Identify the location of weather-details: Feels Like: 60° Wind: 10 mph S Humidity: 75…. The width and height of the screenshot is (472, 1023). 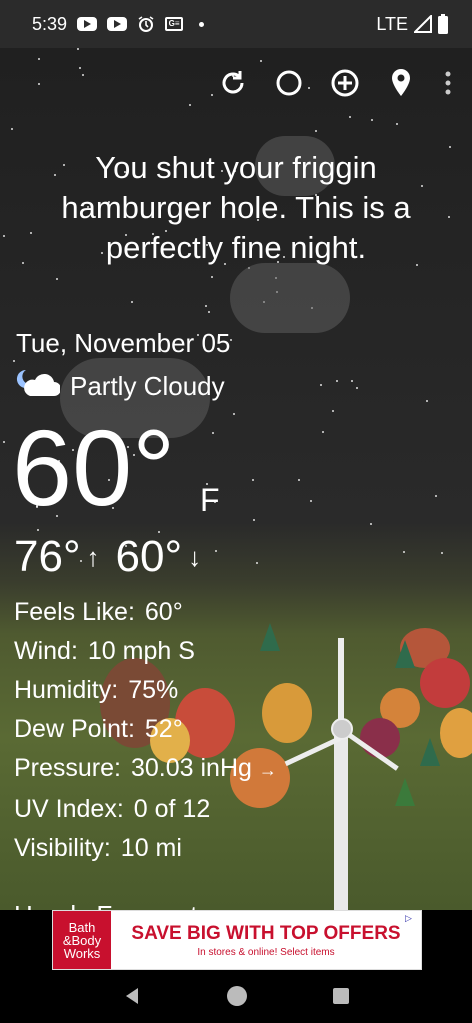
(145, 730).